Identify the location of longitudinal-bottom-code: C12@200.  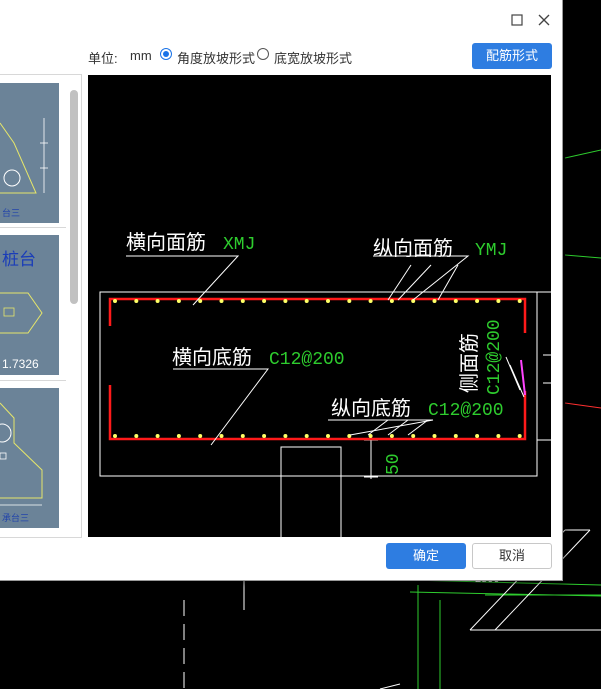
(466, 411).